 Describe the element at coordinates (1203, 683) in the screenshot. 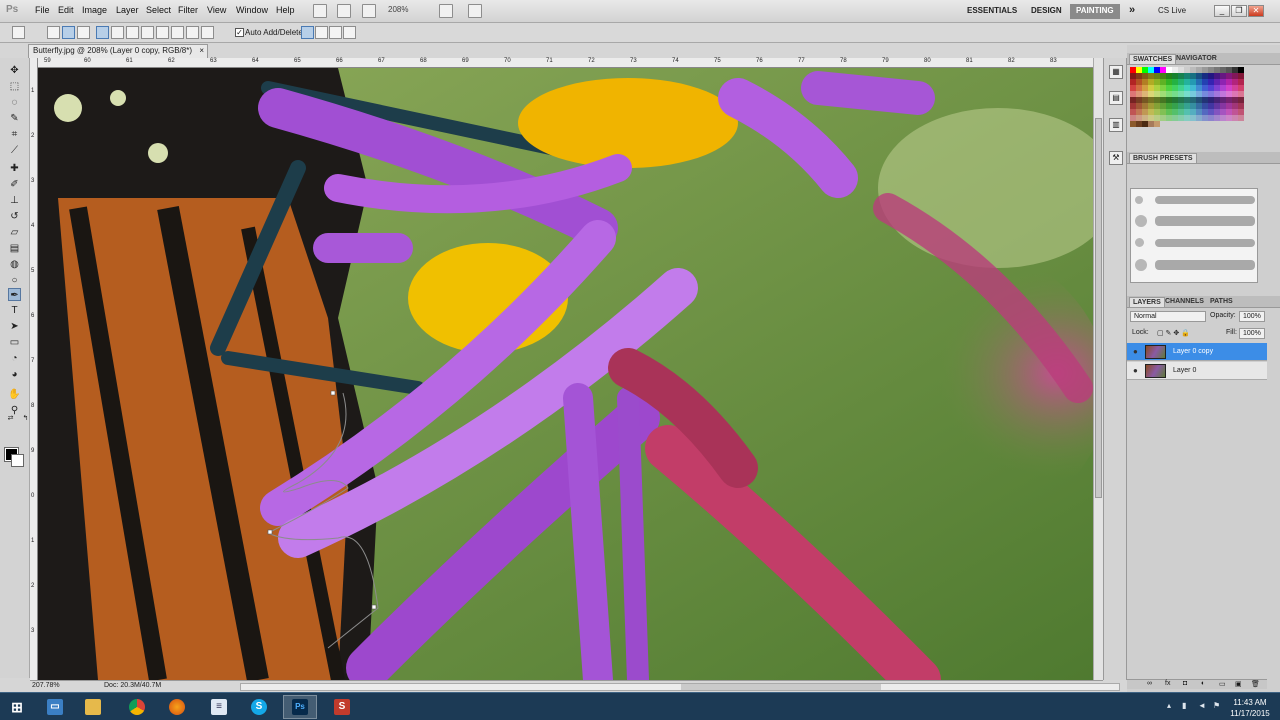

I see `adjustment-layer-icon: ◐` at that location.